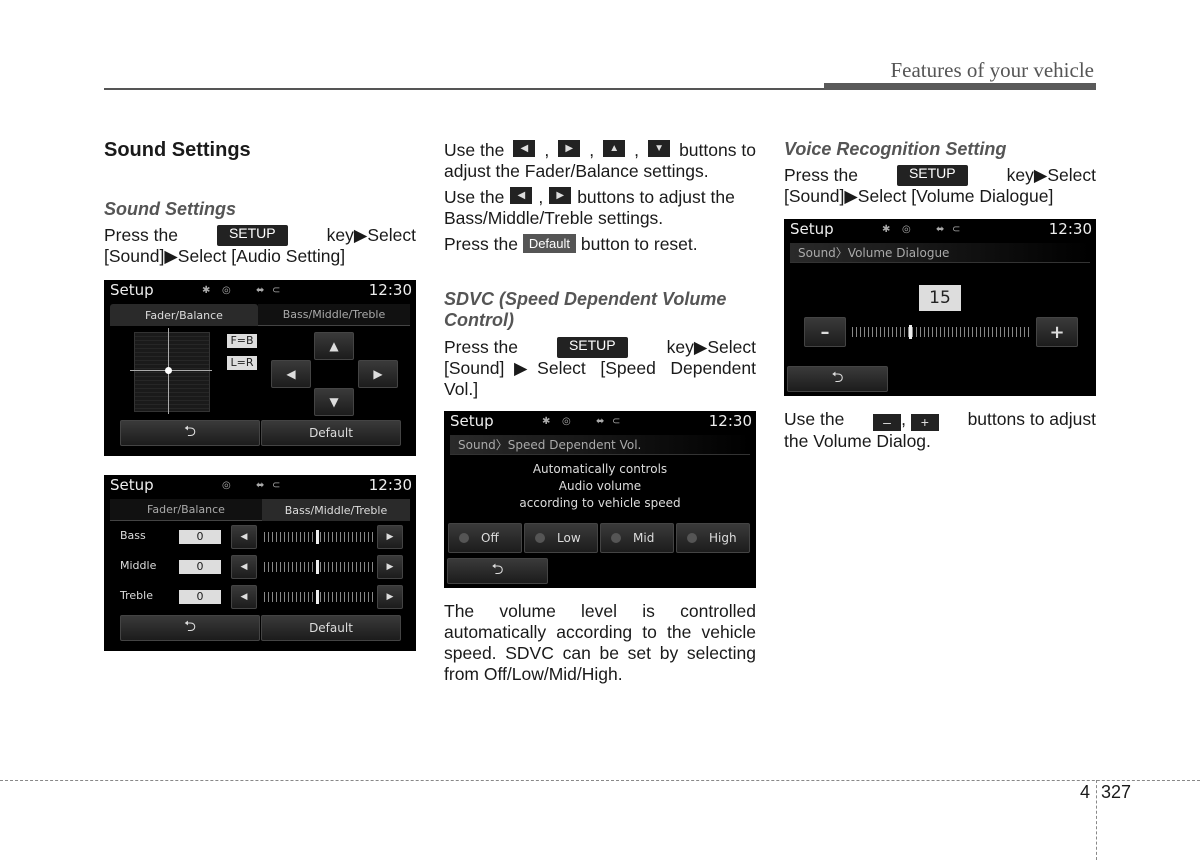 This screenshot has width=1200, height=861. What do you see at coordinates (600, 378) in the screenshot?
I see `text: [Sound]▶Select [Speed Dependent Vol.]` at bounding box center [600, 378].